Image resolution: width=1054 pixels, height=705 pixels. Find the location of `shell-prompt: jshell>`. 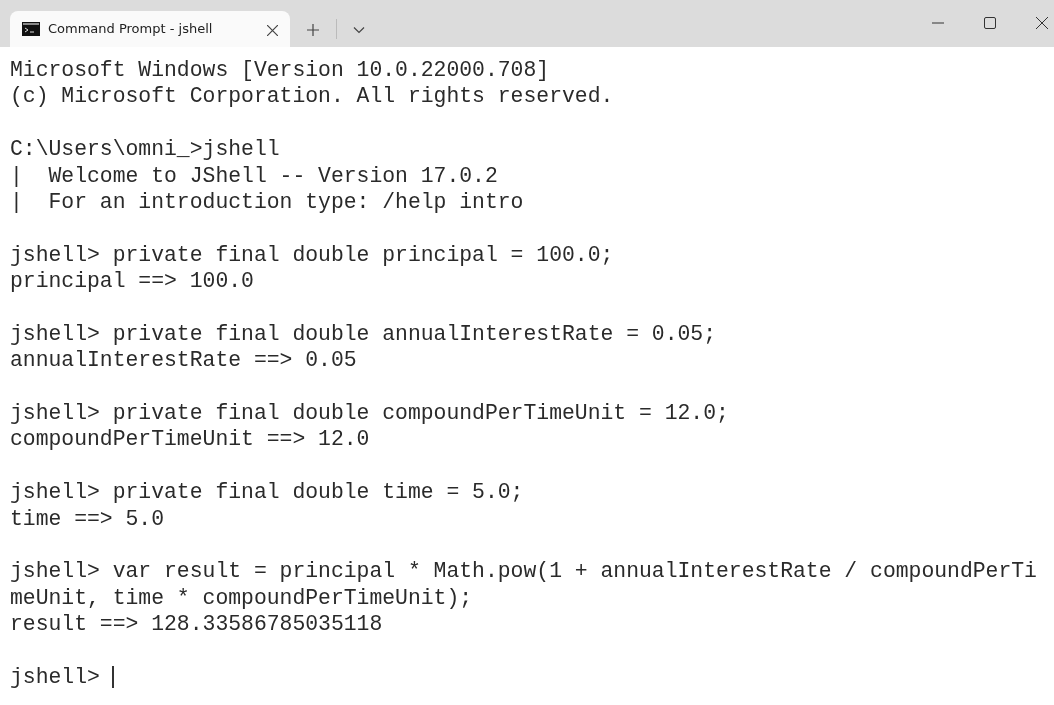

shell-prompt: jshell> is located at coordinates (55, 677).